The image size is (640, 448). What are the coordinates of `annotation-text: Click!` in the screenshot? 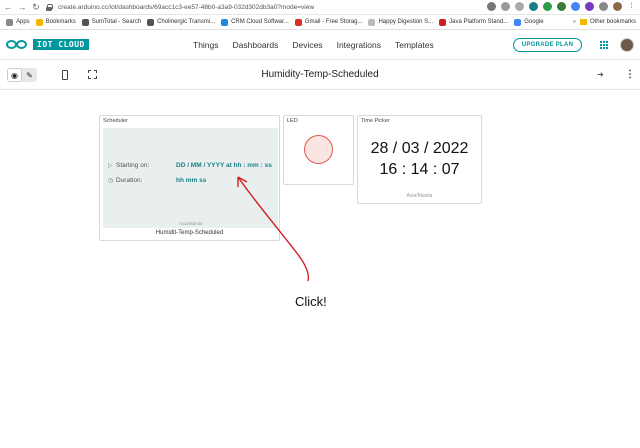 It's located at (311, 301).